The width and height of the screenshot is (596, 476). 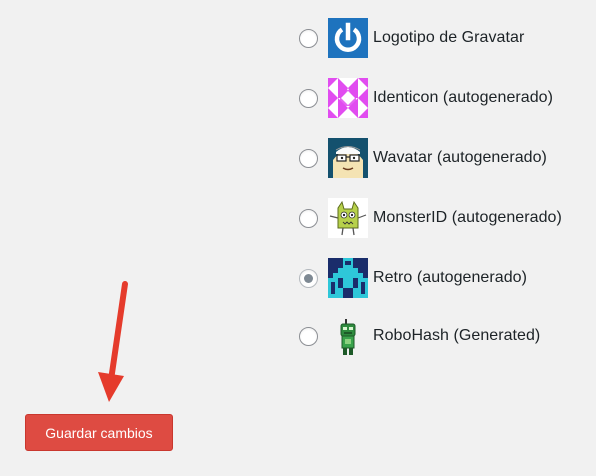 I want to click on avatar-label-gravatar: Logotipo de Gravatar, so click(x=449, y=37).